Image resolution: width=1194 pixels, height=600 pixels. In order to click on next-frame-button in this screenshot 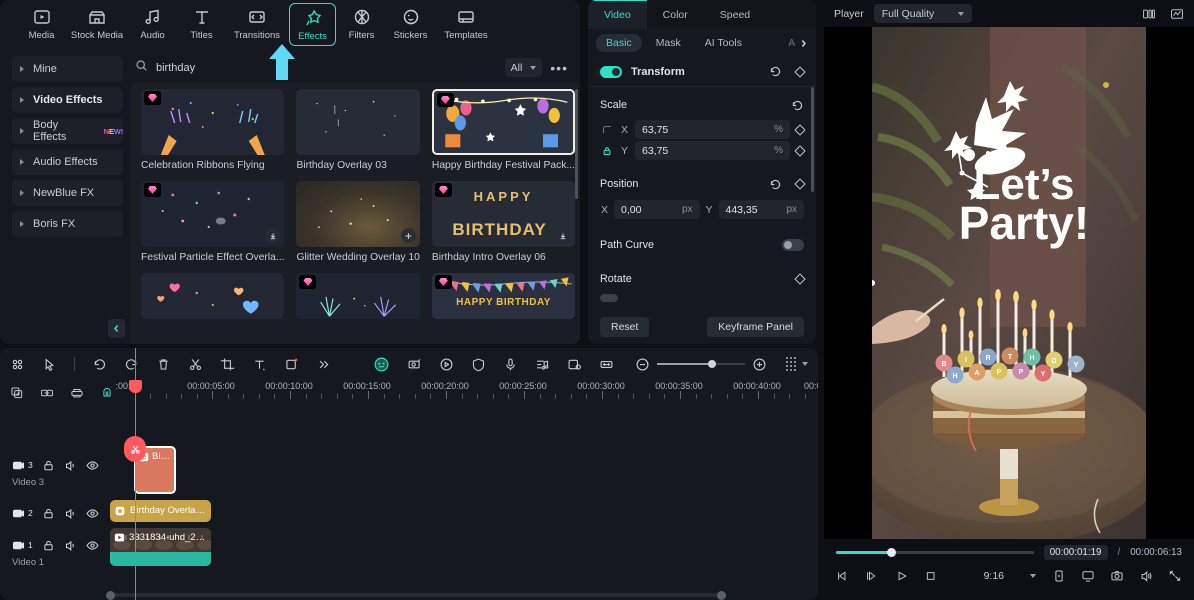, I will do `click(871, 576)`.